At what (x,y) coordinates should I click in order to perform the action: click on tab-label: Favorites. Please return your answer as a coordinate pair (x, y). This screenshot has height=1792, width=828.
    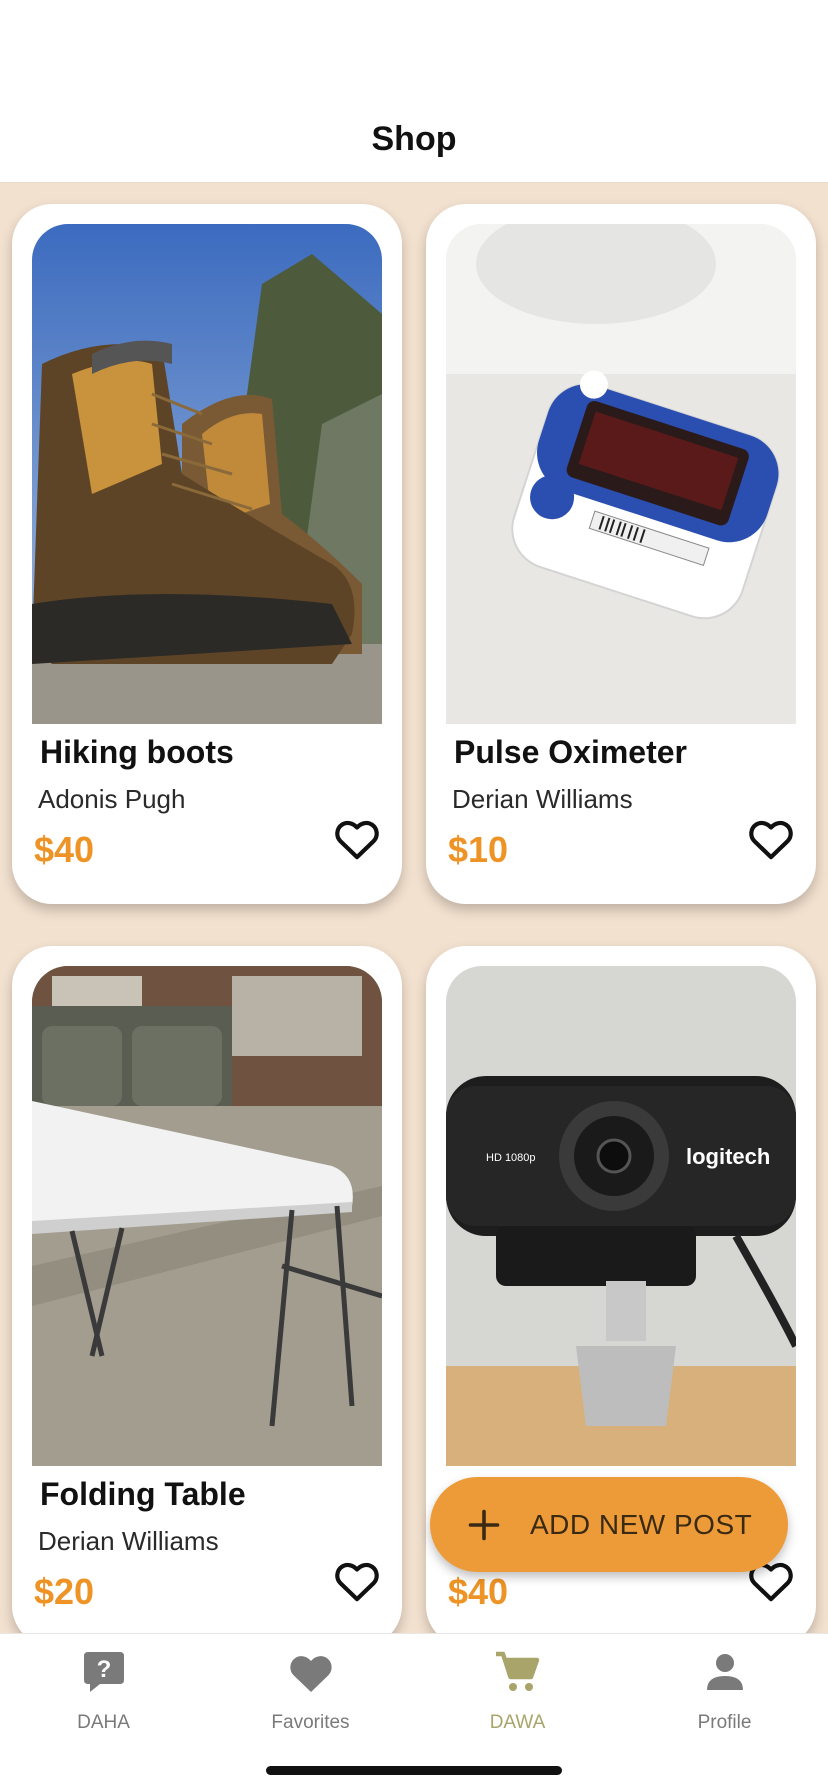
    Looking at the image, I should click on (310, 1722).